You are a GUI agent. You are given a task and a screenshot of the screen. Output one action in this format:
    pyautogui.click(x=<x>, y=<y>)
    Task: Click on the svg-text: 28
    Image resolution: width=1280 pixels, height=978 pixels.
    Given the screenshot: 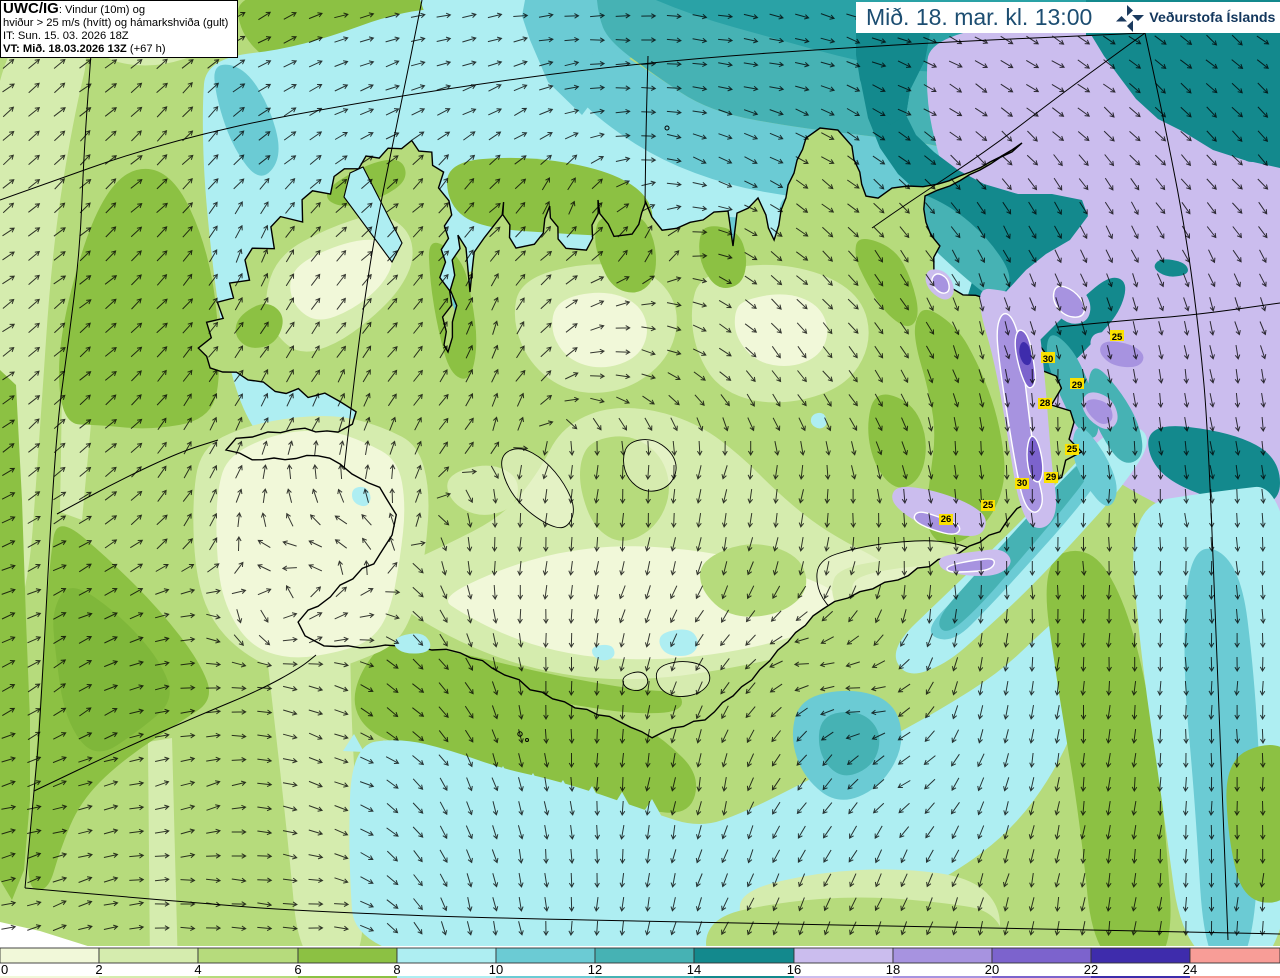 What is the action you would take?
    pyautogui.click(x=1045, y=403)
    